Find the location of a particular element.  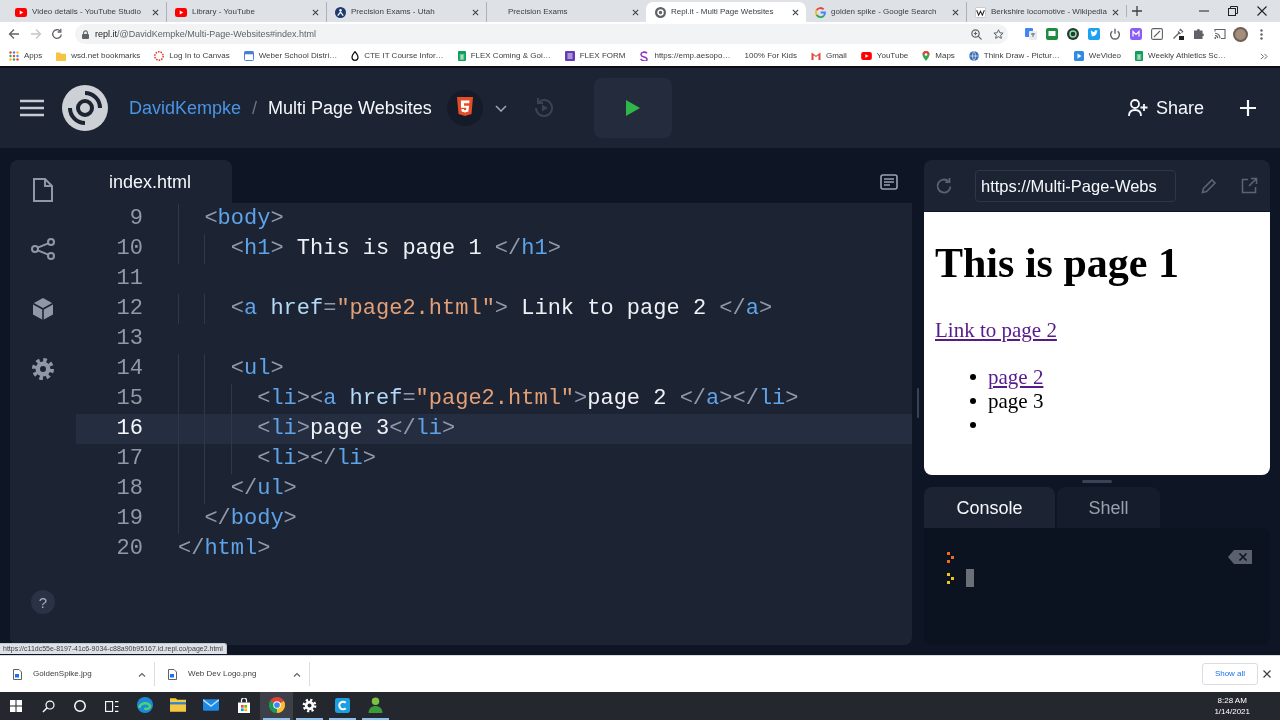

line-number: 19 is located at coordinates (129, 519).